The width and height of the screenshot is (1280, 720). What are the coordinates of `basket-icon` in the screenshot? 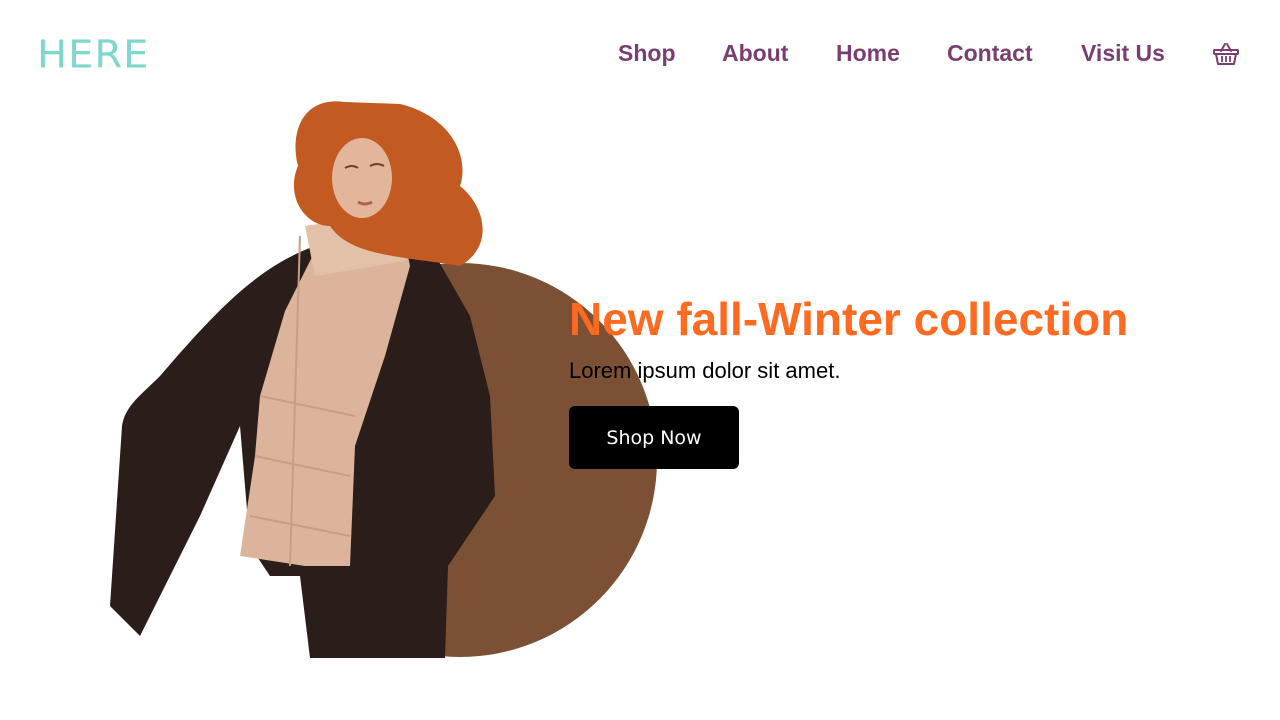 It's located at (1226, 54).